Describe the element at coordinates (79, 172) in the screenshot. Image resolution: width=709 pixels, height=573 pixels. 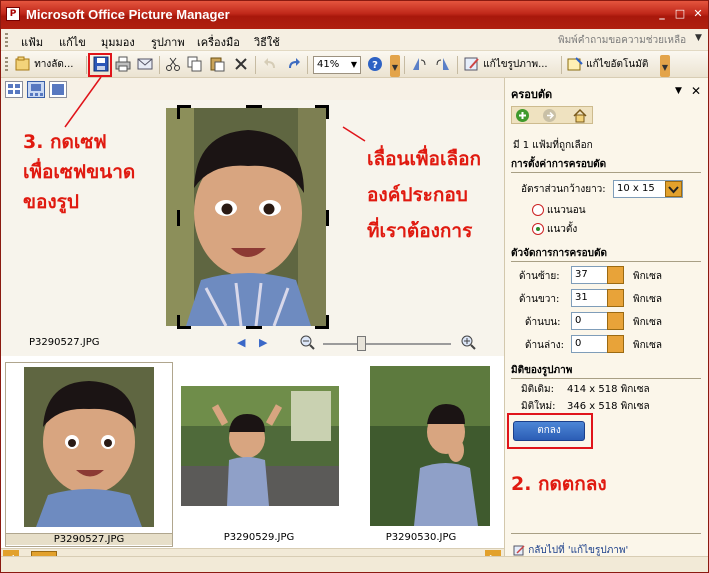
I see `save-step-line-2: เพื่อเซฟขนาด` at that location.